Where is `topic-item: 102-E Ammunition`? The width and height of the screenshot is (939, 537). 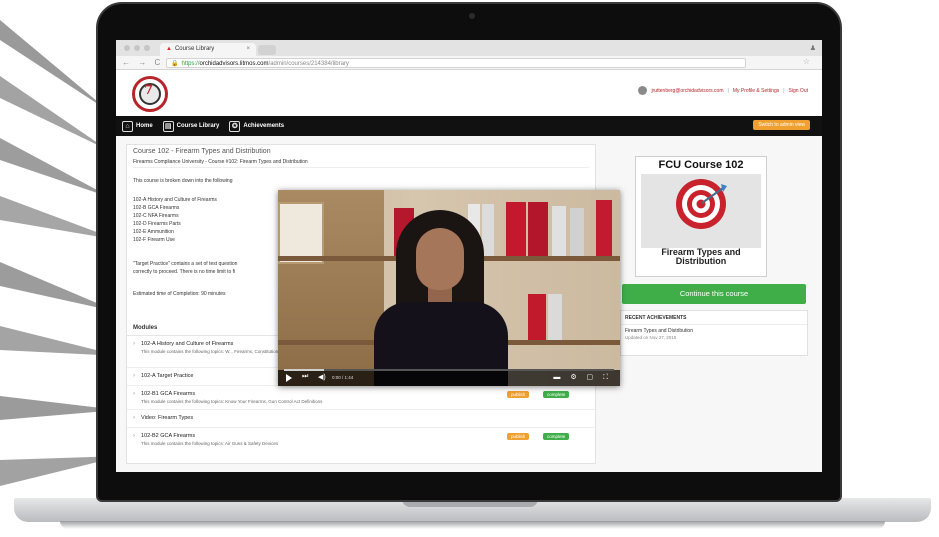
topic-item: 102-E Ammunition is located at coordinates (153, 232).